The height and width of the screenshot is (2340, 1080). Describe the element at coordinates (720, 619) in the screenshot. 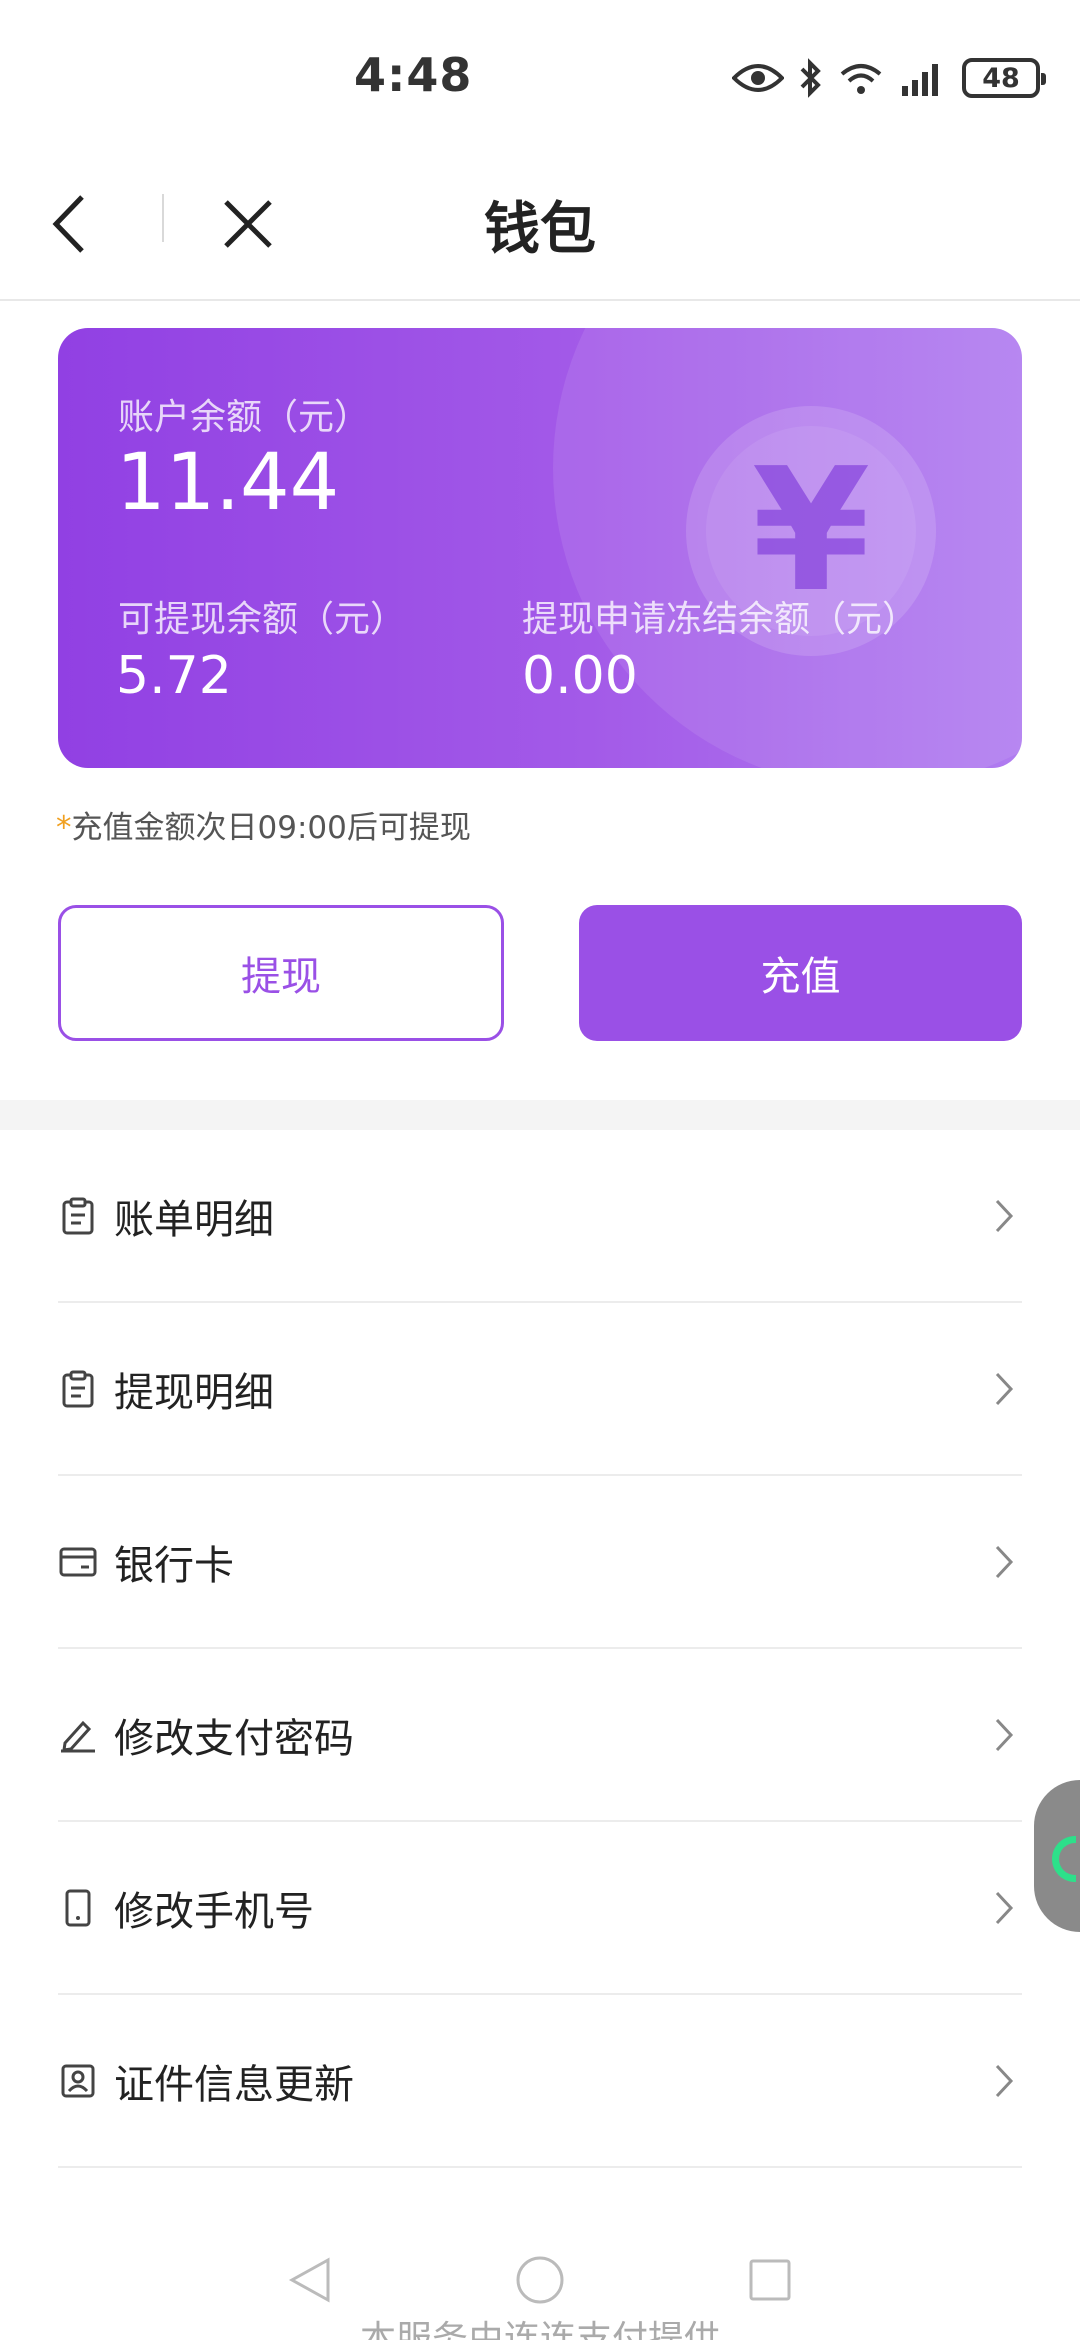

I see `frozen-balance-label: 提现申请冻结余额（元）` at that location.